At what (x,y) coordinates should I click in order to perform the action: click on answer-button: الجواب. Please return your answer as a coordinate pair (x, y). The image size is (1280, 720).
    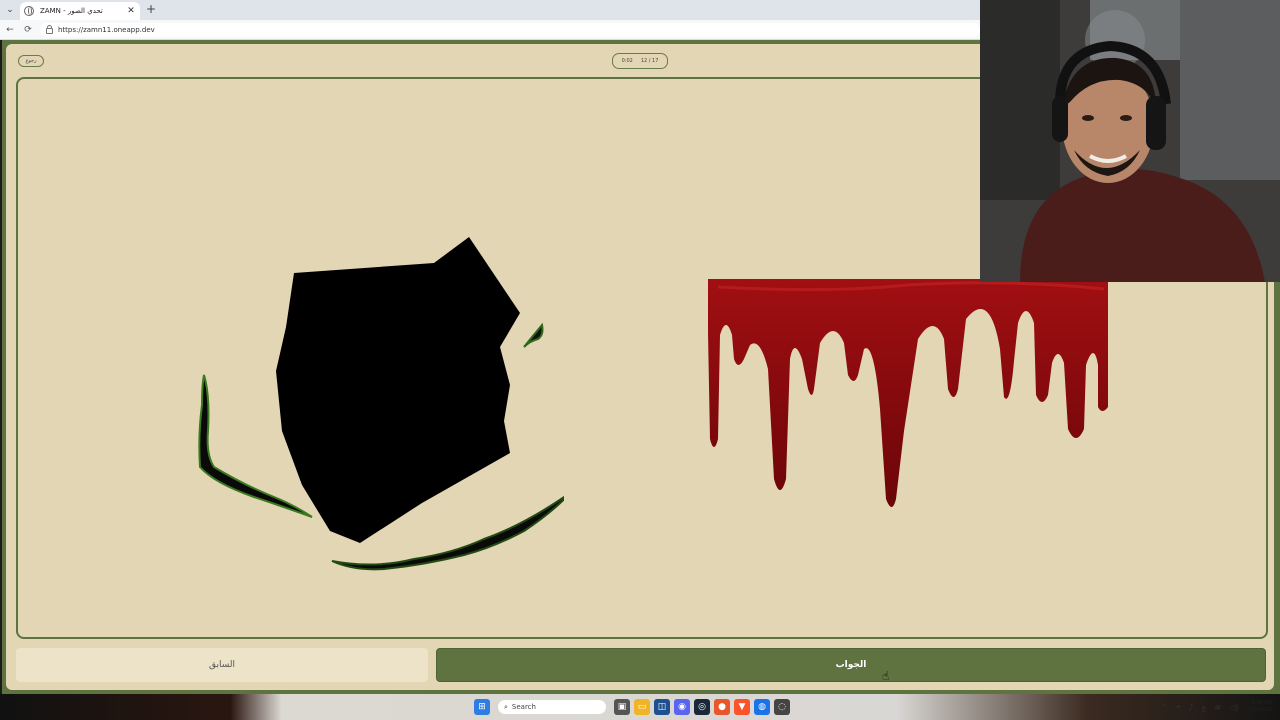
    Looking at the image, I should click on (851, 665).